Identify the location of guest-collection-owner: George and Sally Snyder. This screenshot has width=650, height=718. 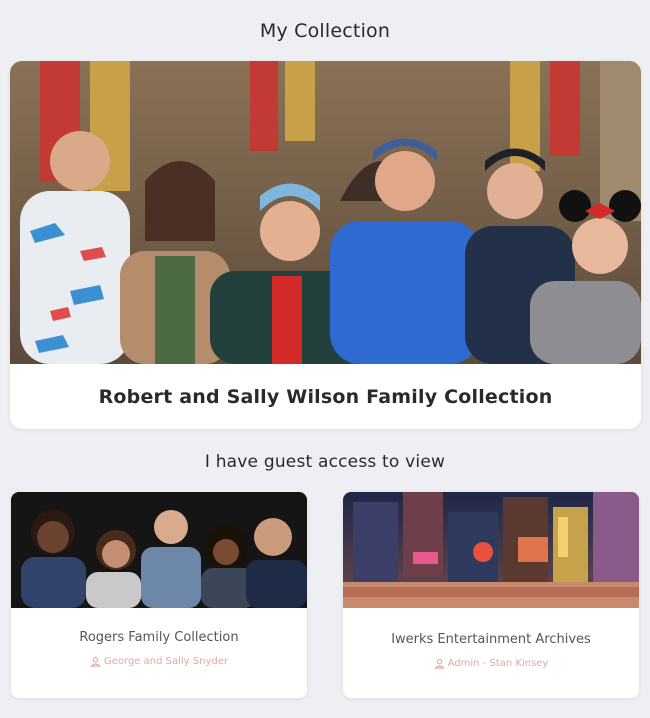
(159, 661).